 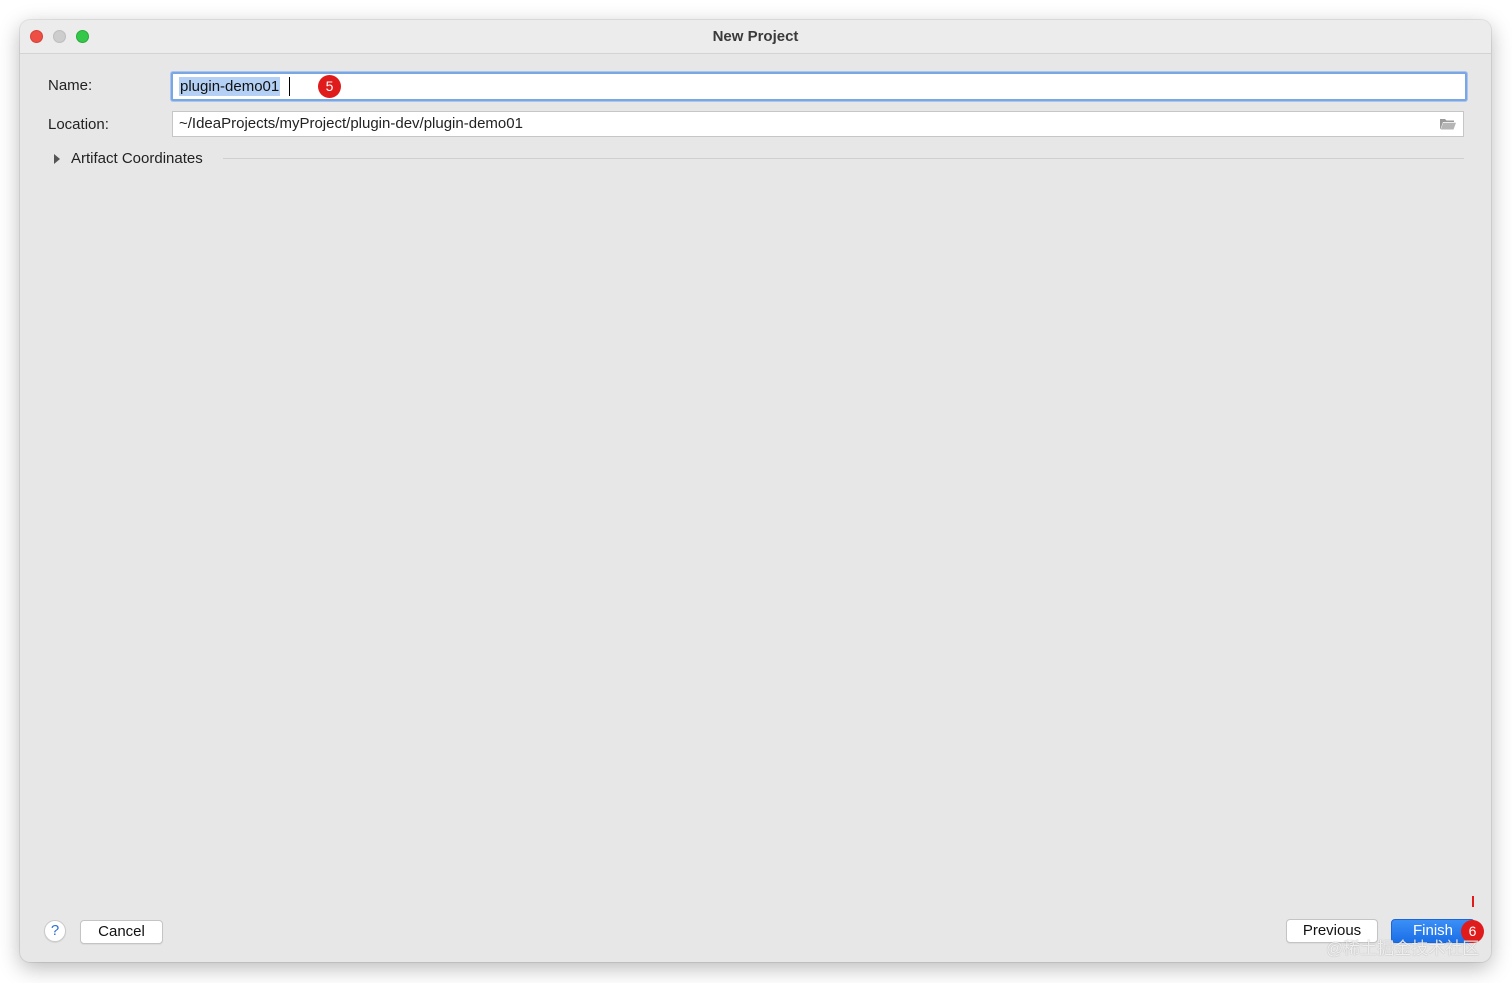 What do you see at coordinates (1448, 124) in the screenshot?
I see `folder-icon` at bounding box center [1448, 124].